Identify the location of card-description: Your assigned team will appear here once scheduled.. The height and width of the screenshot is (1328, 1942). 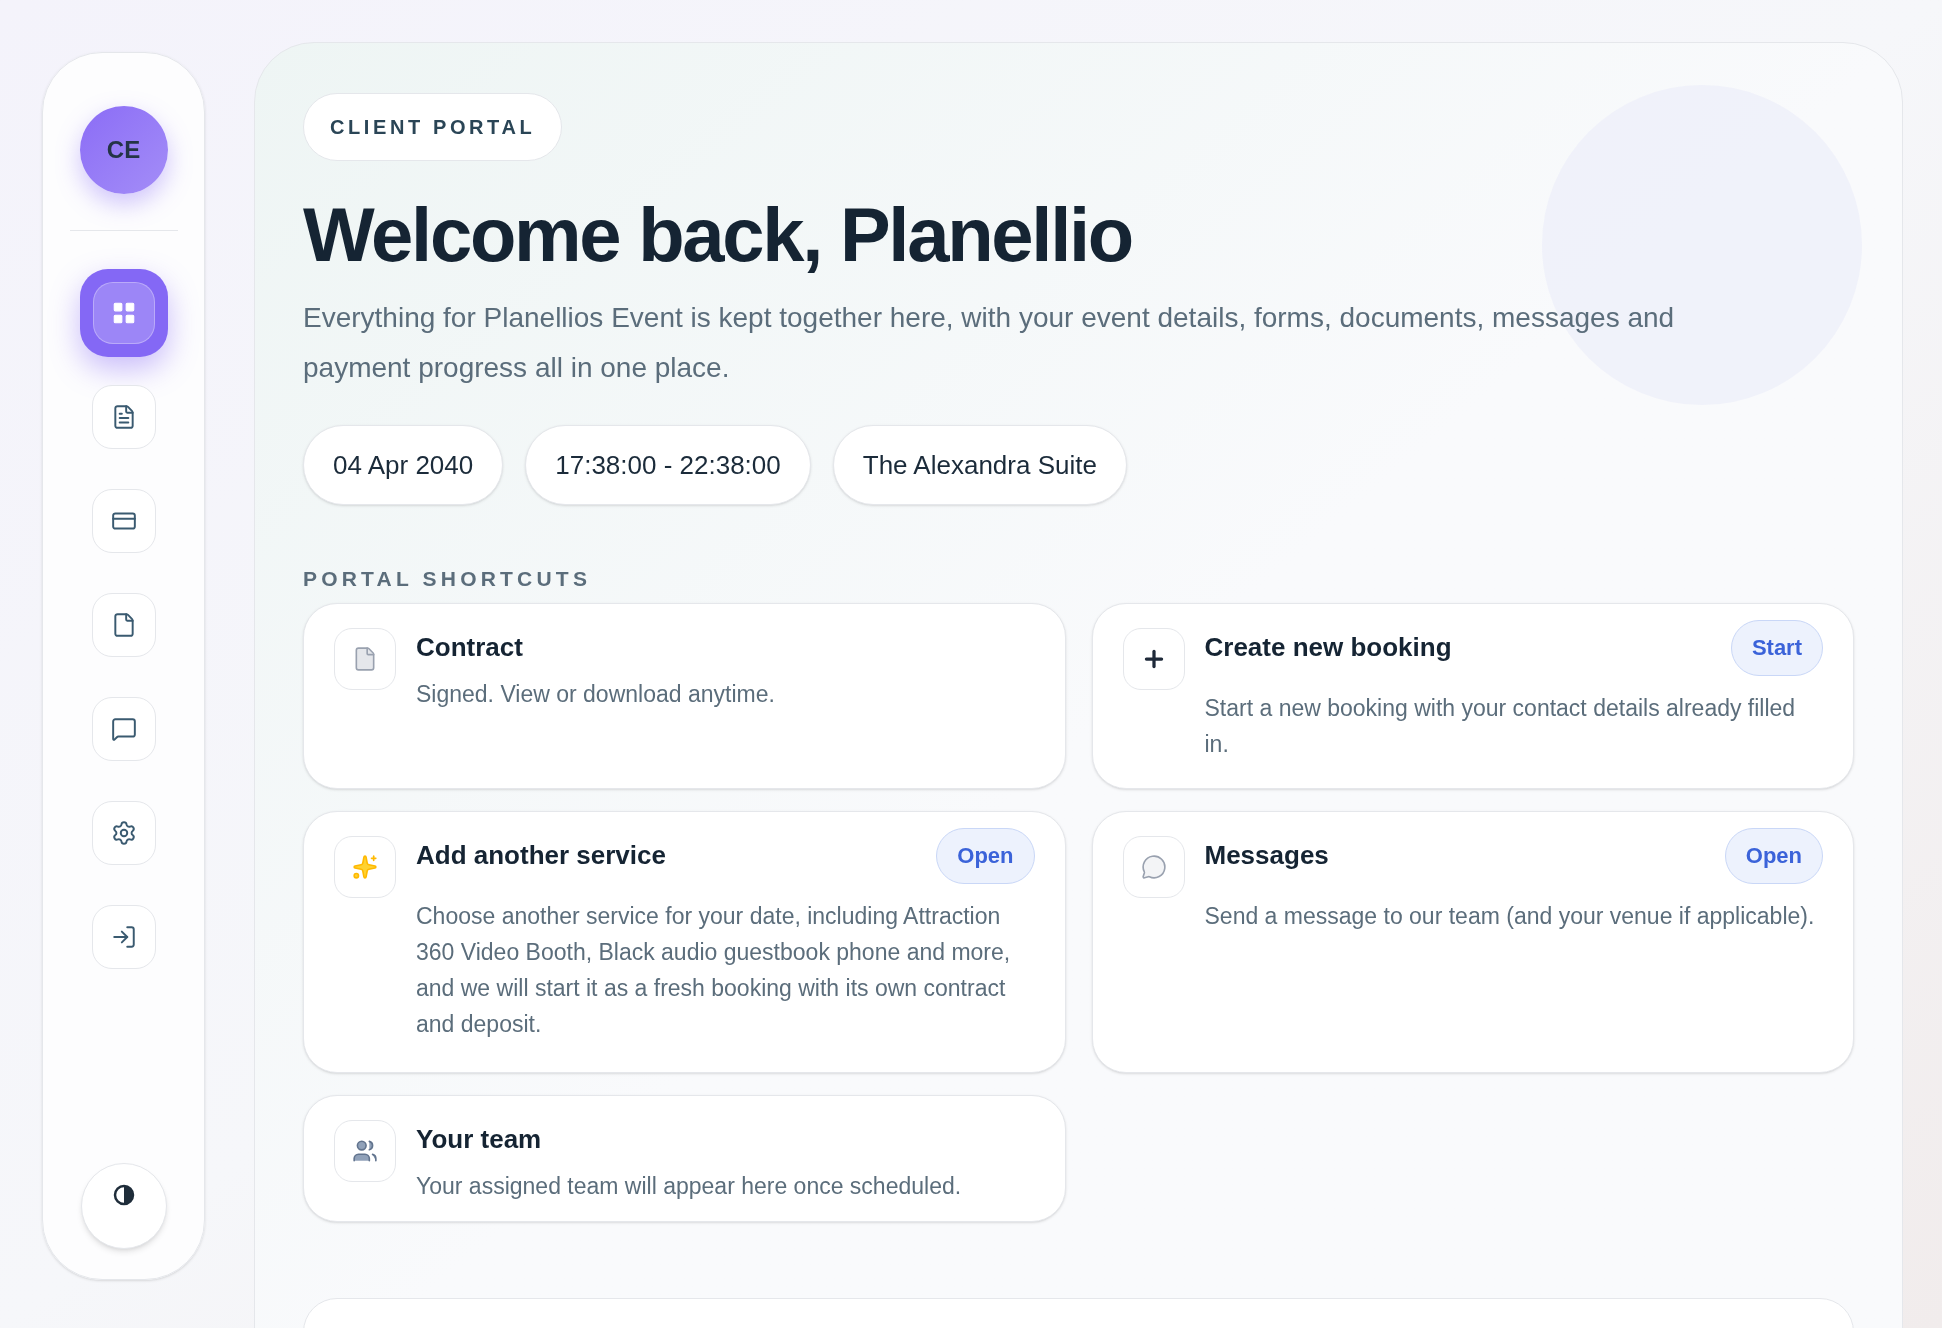
(689, 1186).